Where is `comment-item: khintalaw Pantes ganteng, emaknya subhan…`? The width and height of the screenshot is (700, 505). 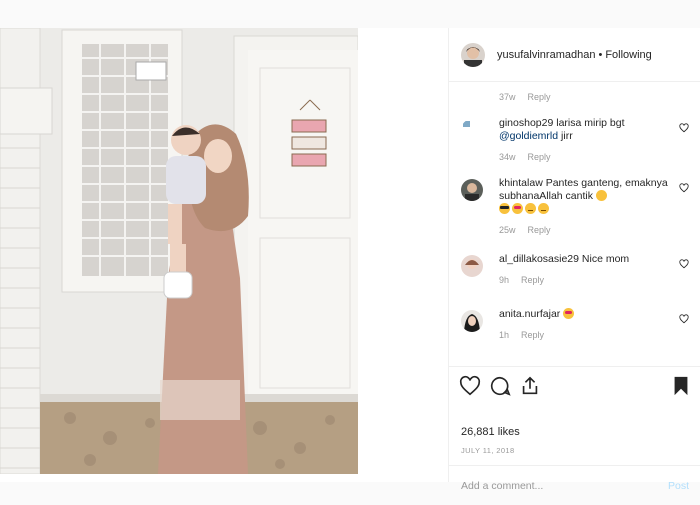
comment-item: khintalaw Pantes ganteng, emaknya subhan… is located at coordinates (575, 207).